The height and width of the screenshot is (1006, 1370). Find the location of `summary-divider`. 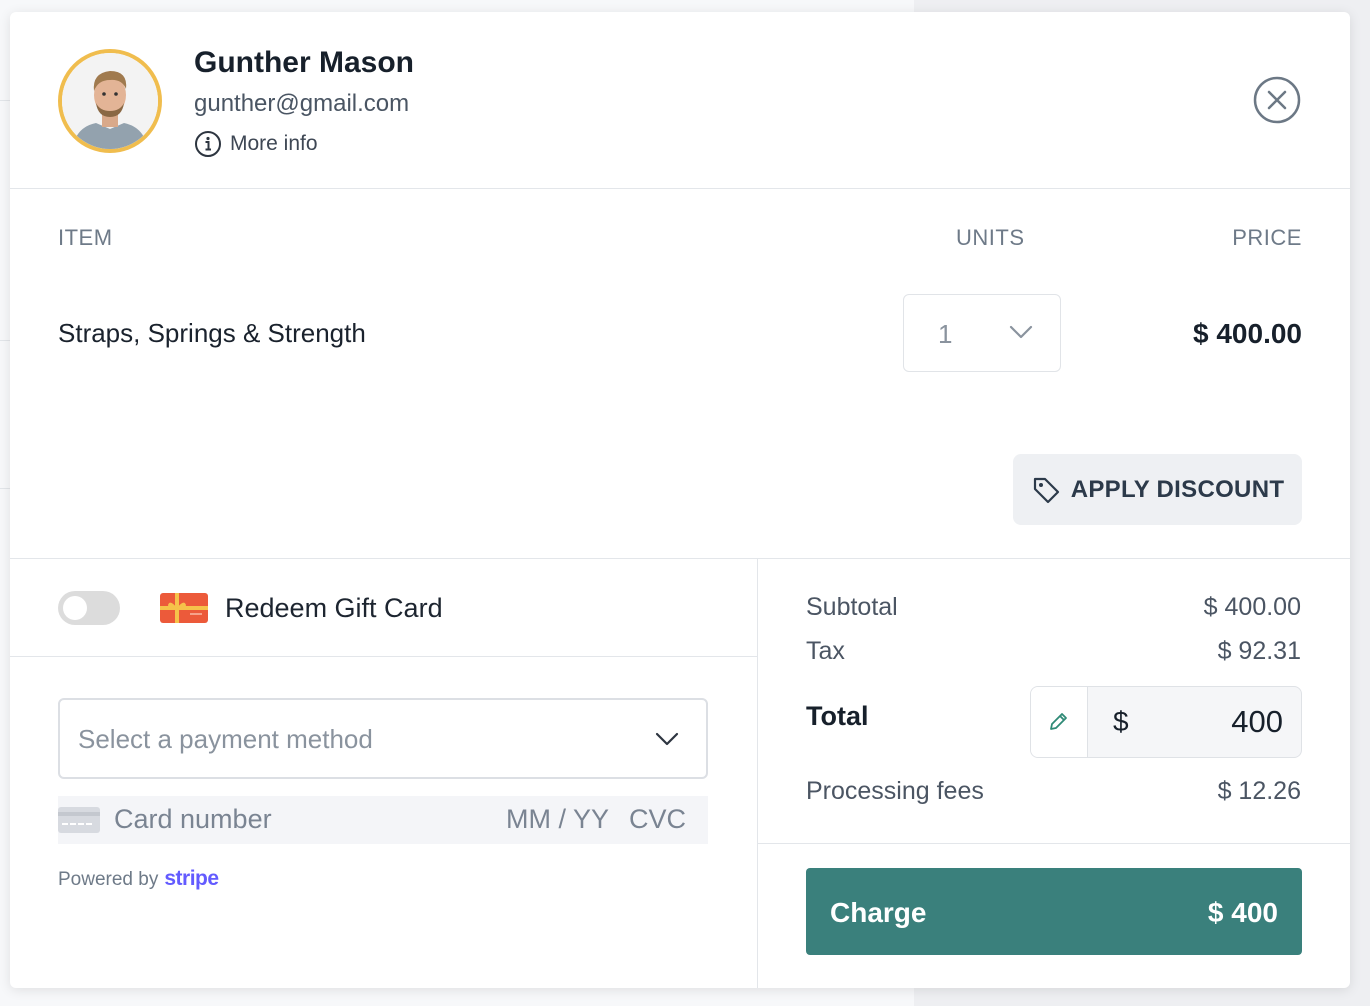

summary-divider is located at coordinates (1053, 843).